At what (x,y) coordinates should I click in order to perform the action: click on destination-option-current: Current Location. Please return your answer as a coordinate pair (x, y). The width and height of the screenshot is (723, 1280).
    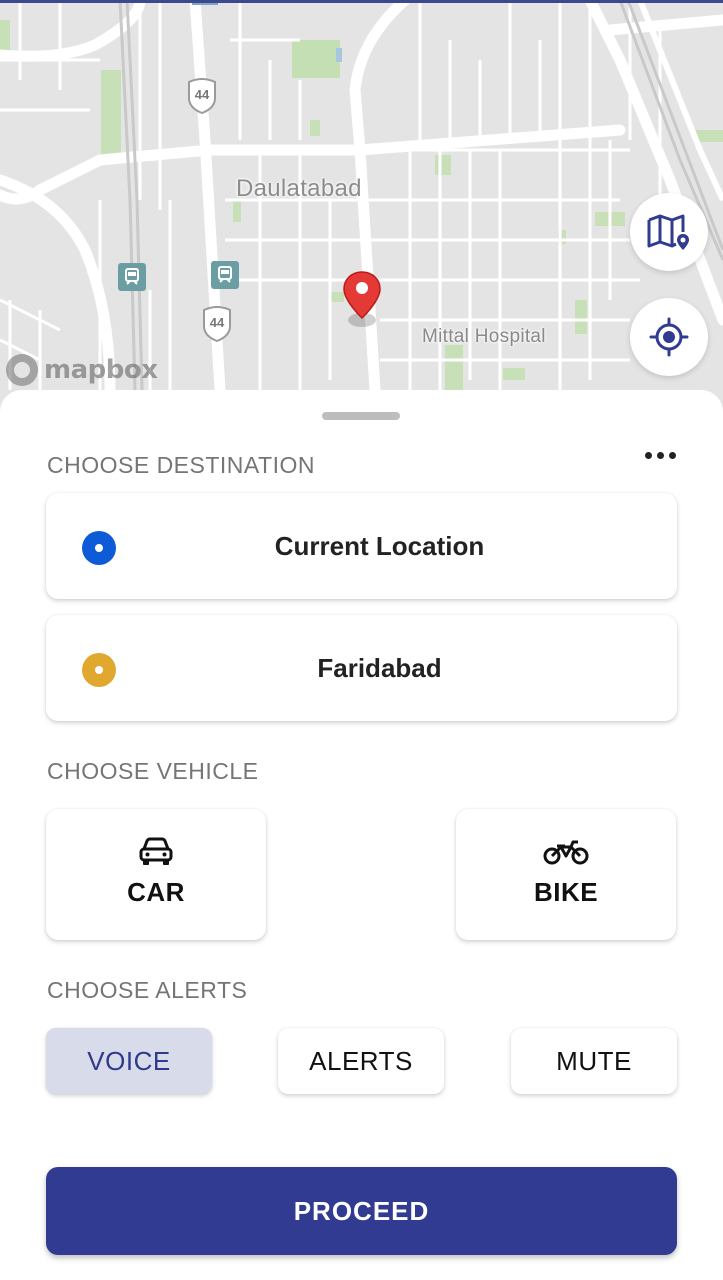
    Looking at the image, I should click on (361, 546).